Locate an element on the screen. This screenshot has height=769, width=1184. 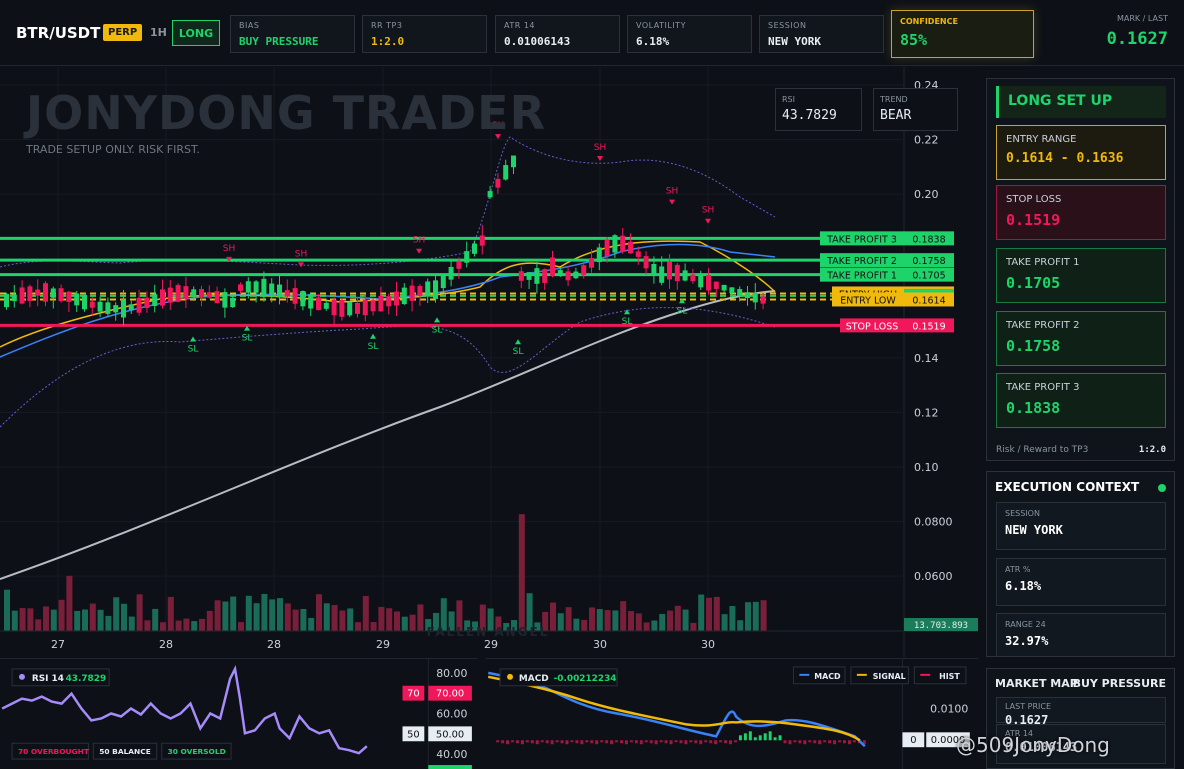
context-label: ATR % is located at coordinates (1018, 569).